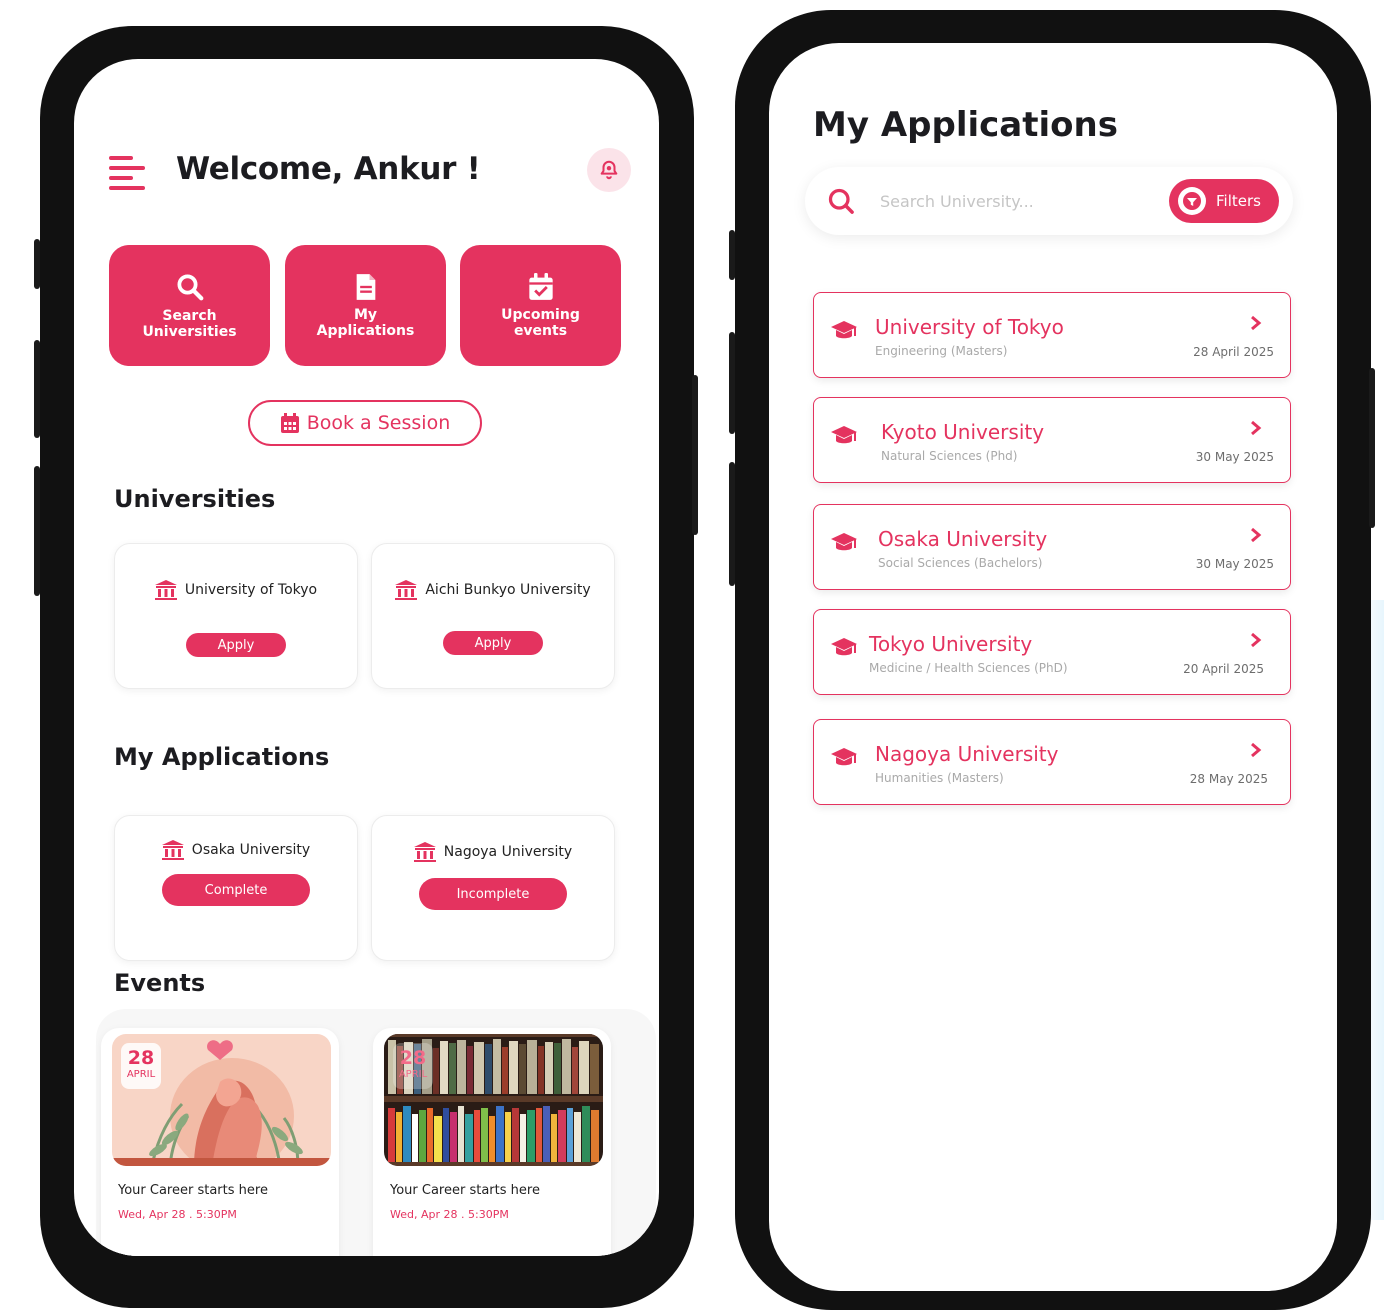 This screenshot has height=1313, width=1384. What do you see at coordinates (960, 563) in the screenshot?
I see `application-program: Social Sciences (Bachelors)` at bounding box center [960, 563].